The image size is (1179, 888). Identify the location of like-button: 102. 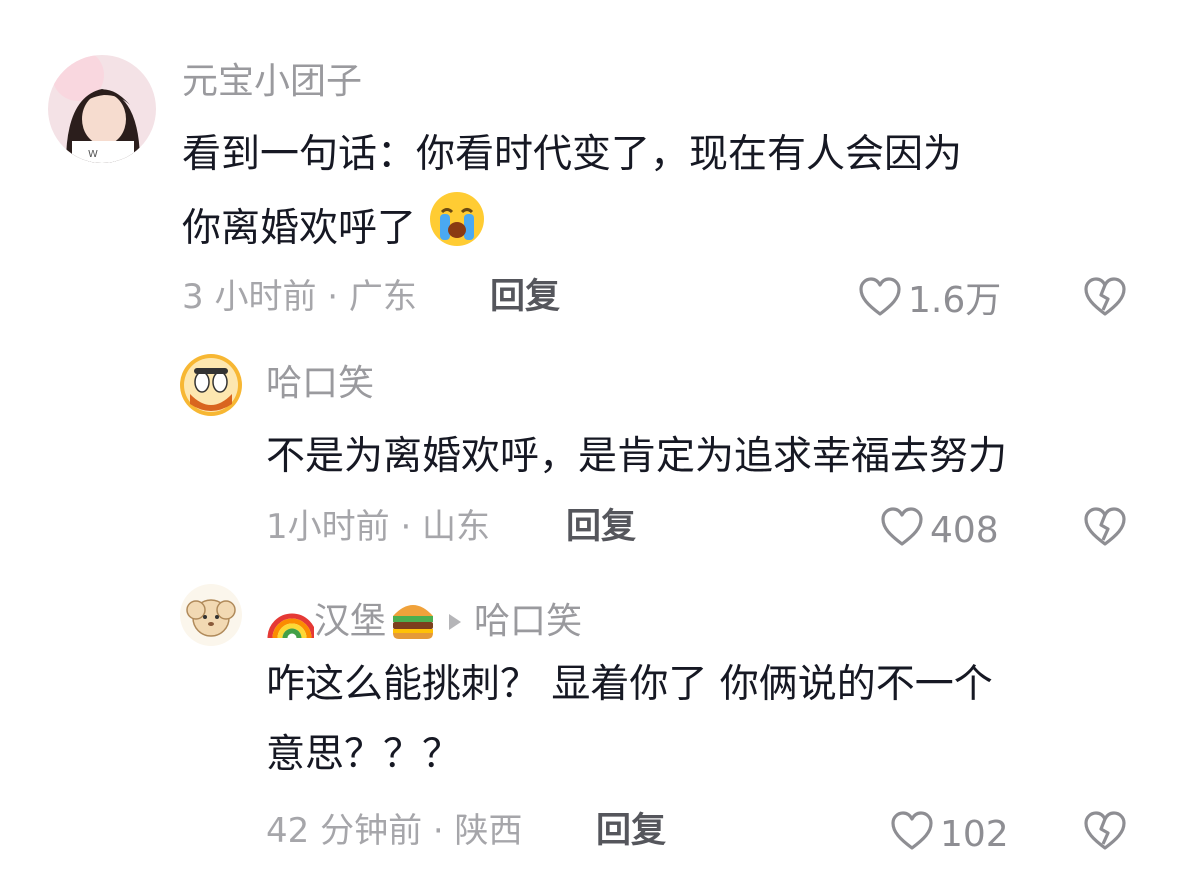
(949, 834).